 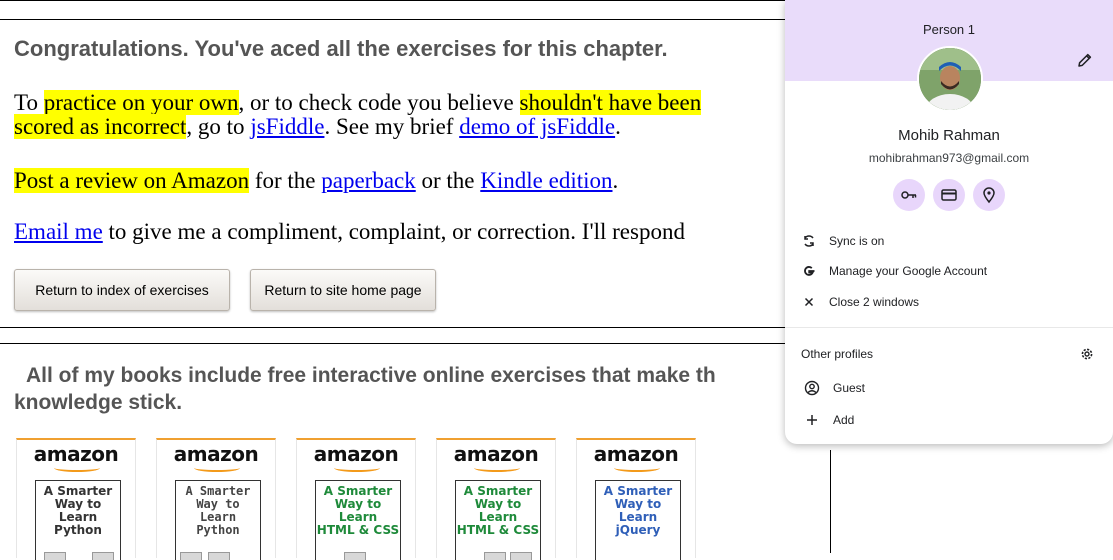 I want to click on jsfiddle-link: jsFiddle, so click(x=287, y=126).